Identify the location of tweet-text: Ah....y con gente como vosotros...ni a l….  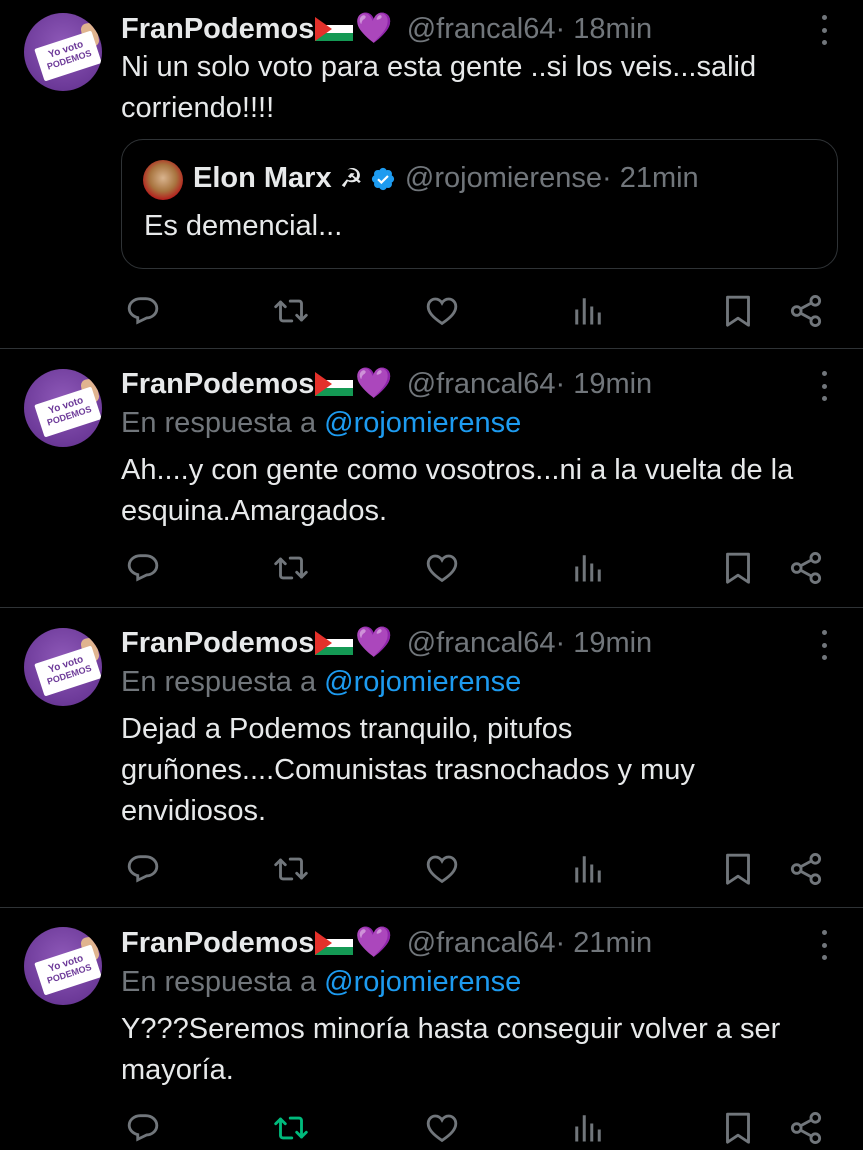
(457, 490).